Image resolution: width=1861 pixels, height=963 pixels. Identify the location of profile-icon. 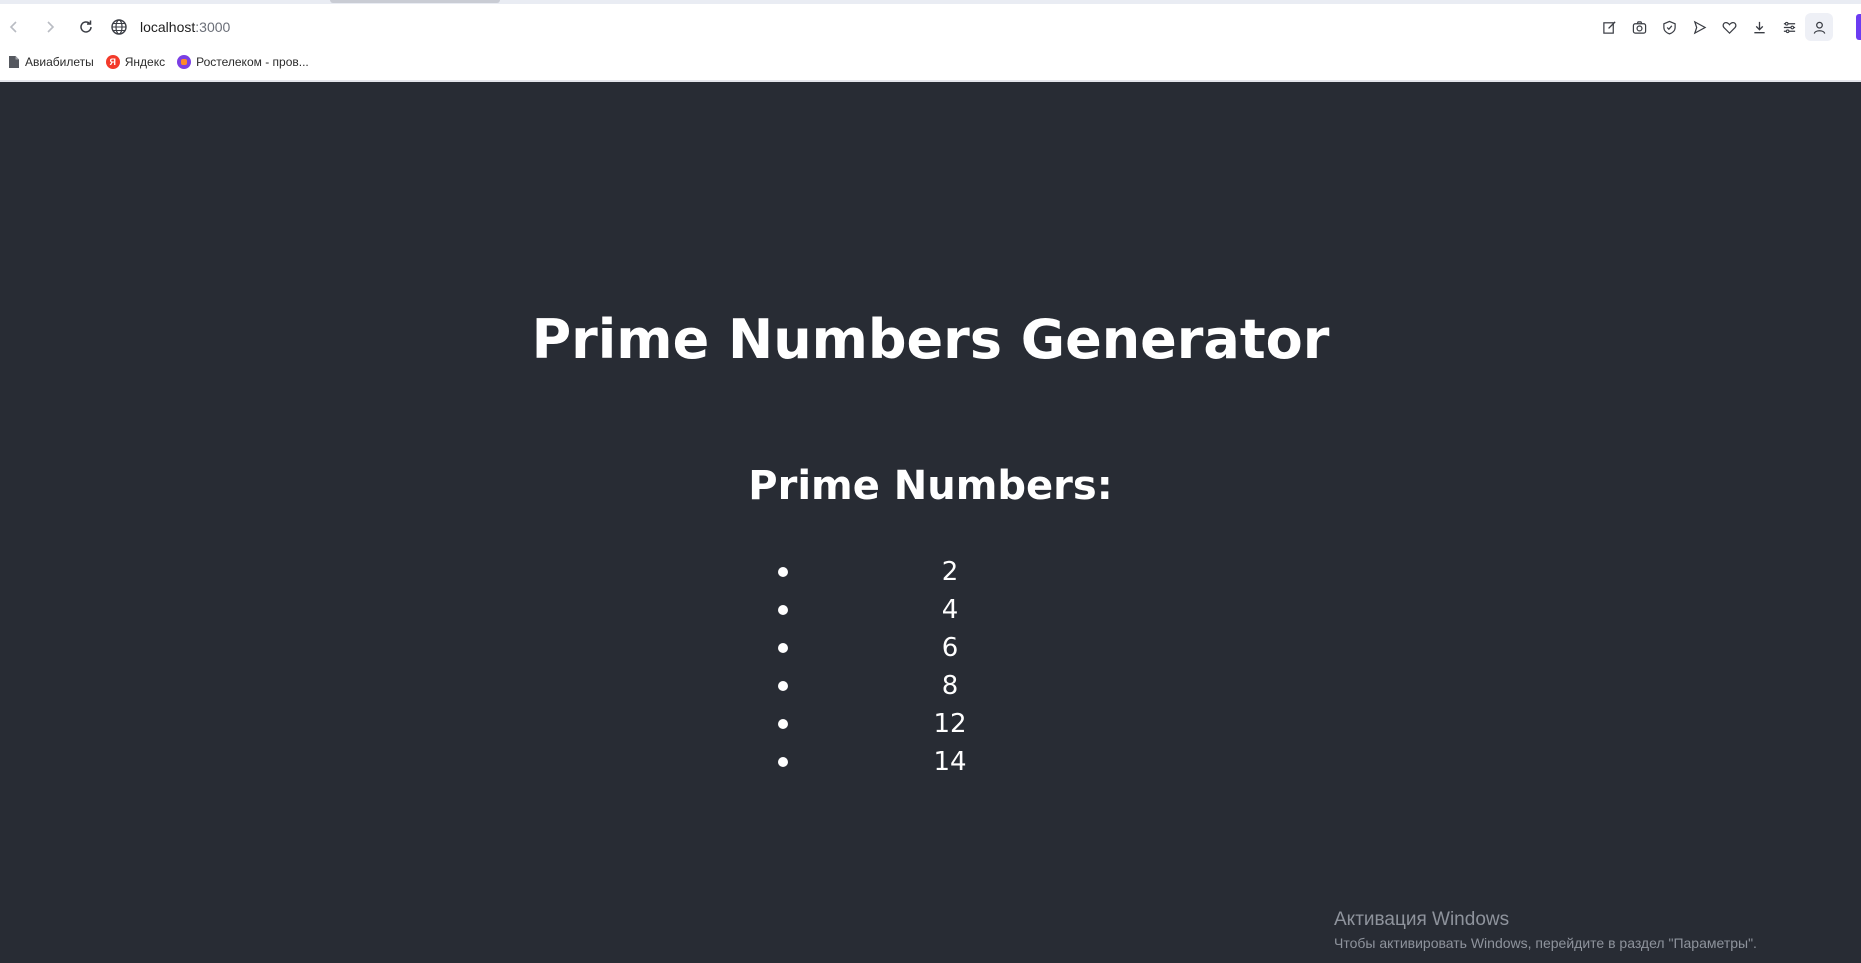
(1819, 27).